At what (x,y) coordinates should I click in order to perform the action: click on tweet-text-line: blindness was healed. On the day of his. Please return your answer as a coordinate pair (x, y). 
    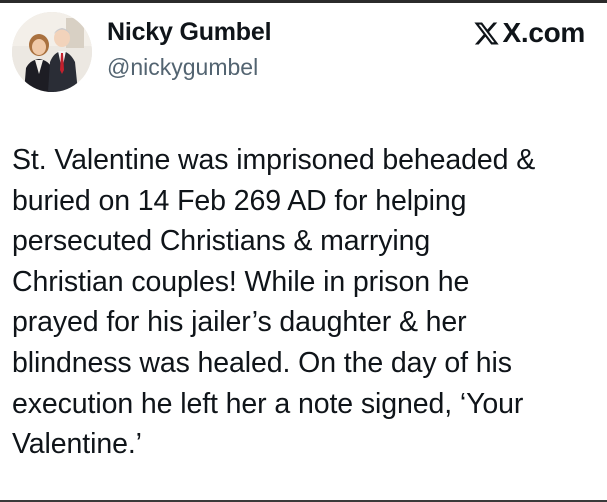
    Looking at the image, I should click on (262, 362).